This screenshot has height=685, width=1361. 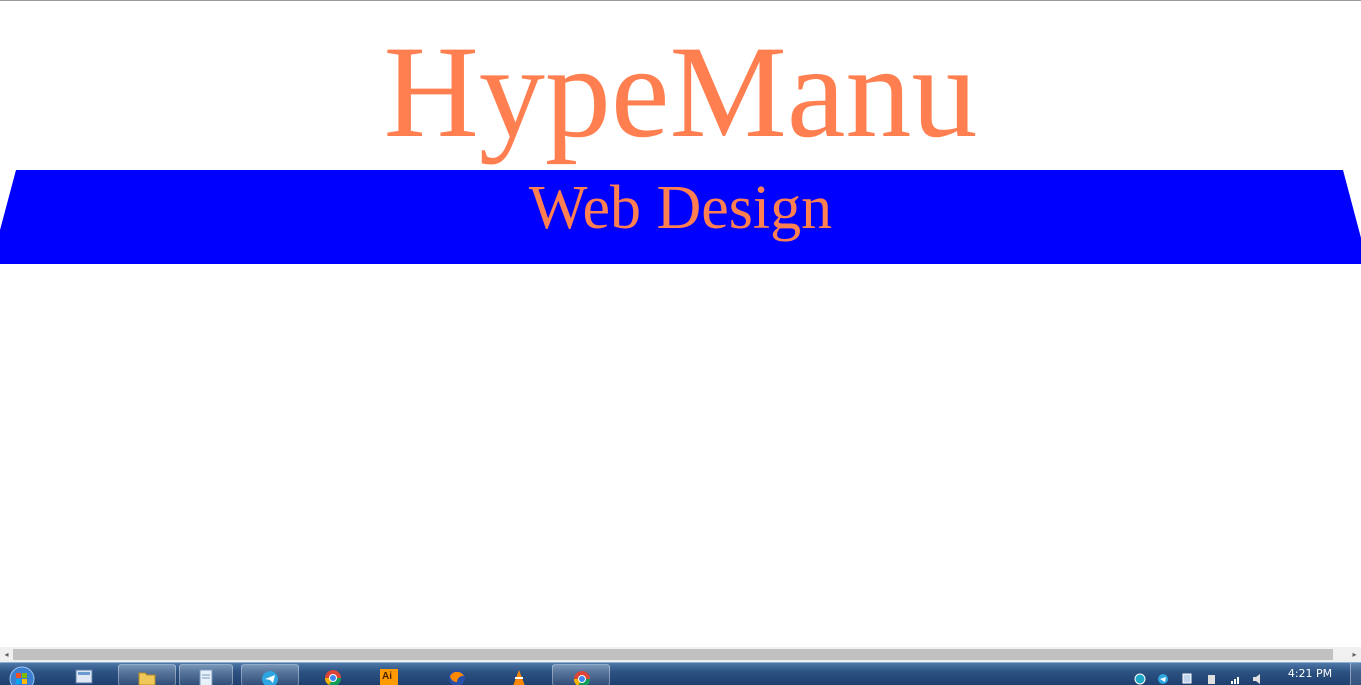 I want to click on horizontal-scrollbar: ◂ ▸, so click(x=680, y=654).